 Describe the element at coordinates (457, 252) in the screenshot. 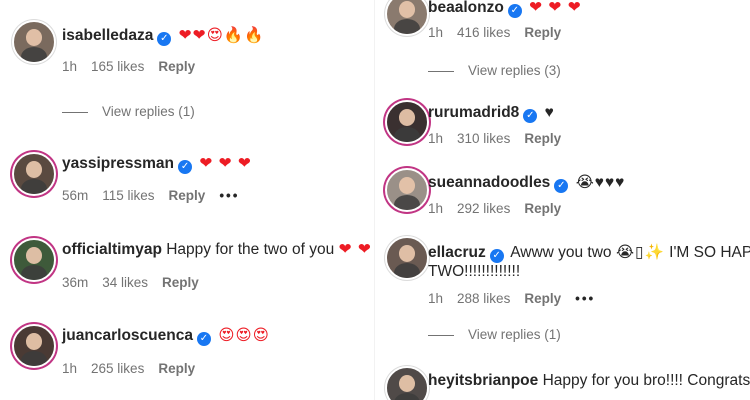

I see `username: ellacruz` at that location.